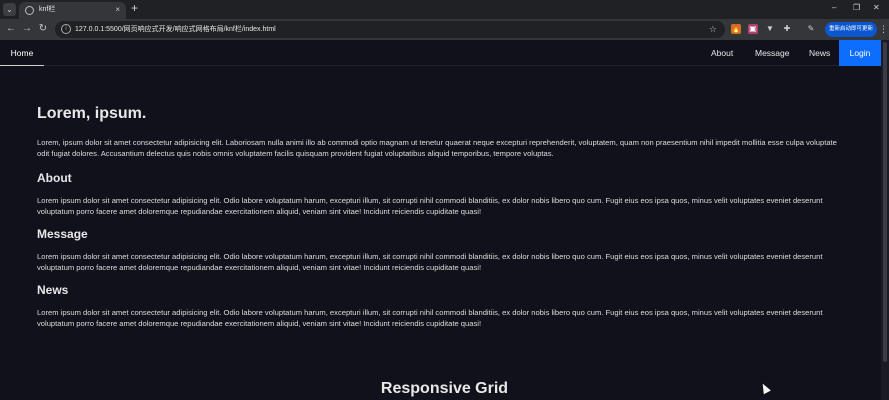 This screenshot has height=400, width=889. What do you see at coordinates (876, 8) in the screenshot?
I see `close-window-icon: ✕` at bounding box center [876, 8].